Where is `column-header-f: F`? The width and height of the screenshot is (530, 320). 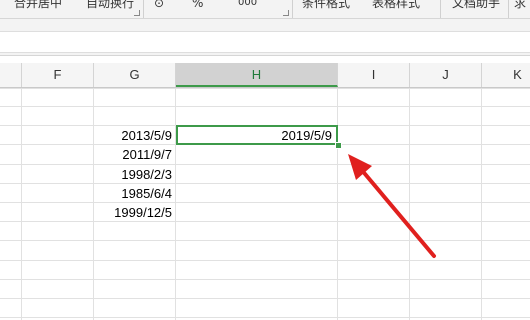 column-header-f: F is located at coordinates (58, 75).